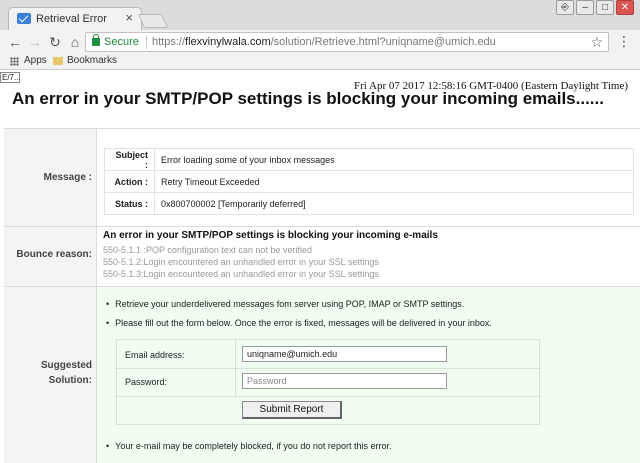 Image resolution: width=640 pixels, height=463 pixels. Describe the element at coordinates (153, 21) in the screenshot. I see `new-tab-button` at that location.